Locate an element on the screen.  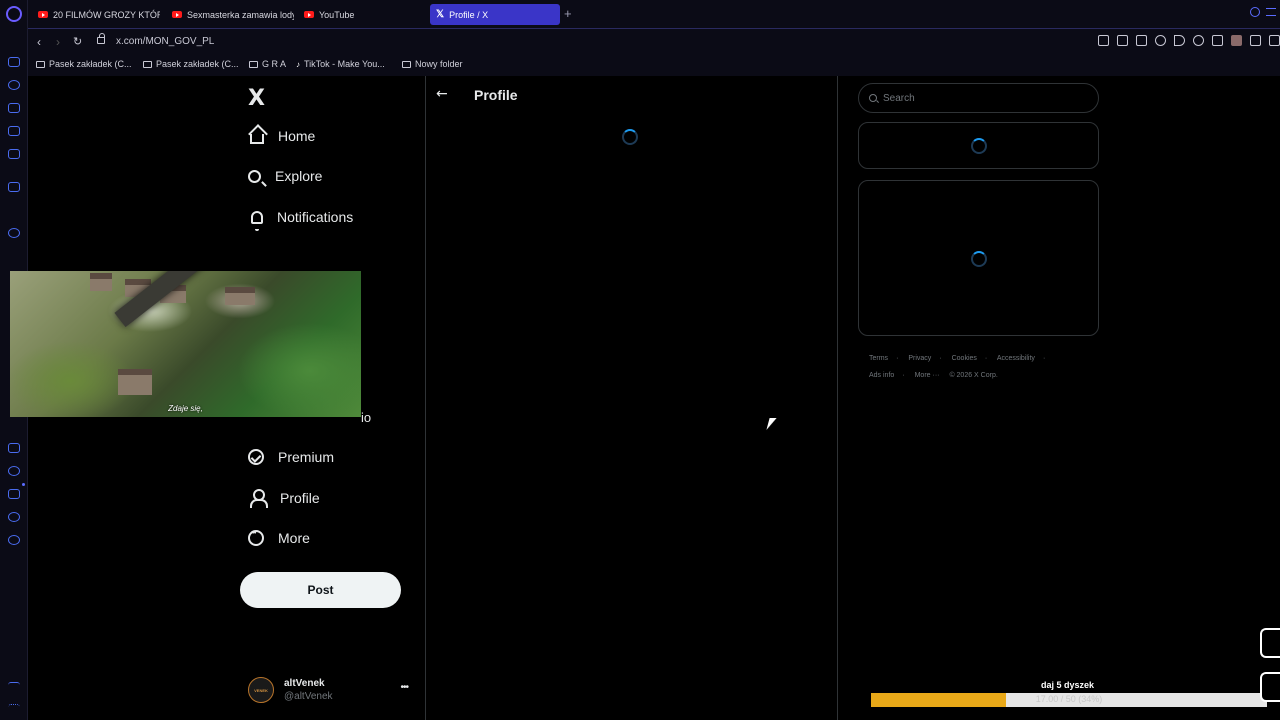
translate-icon is located at coordinates (1160, 40).